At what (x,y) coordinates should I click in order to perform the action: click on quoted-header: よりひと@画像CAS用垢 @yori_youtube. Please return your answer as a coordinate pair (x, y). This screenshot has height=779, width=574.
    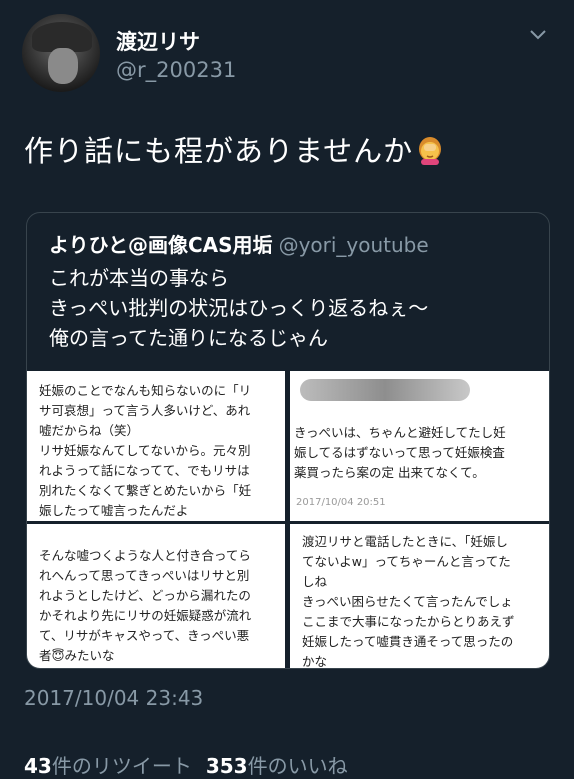
    Looking at the image, I should click on (239, 243).